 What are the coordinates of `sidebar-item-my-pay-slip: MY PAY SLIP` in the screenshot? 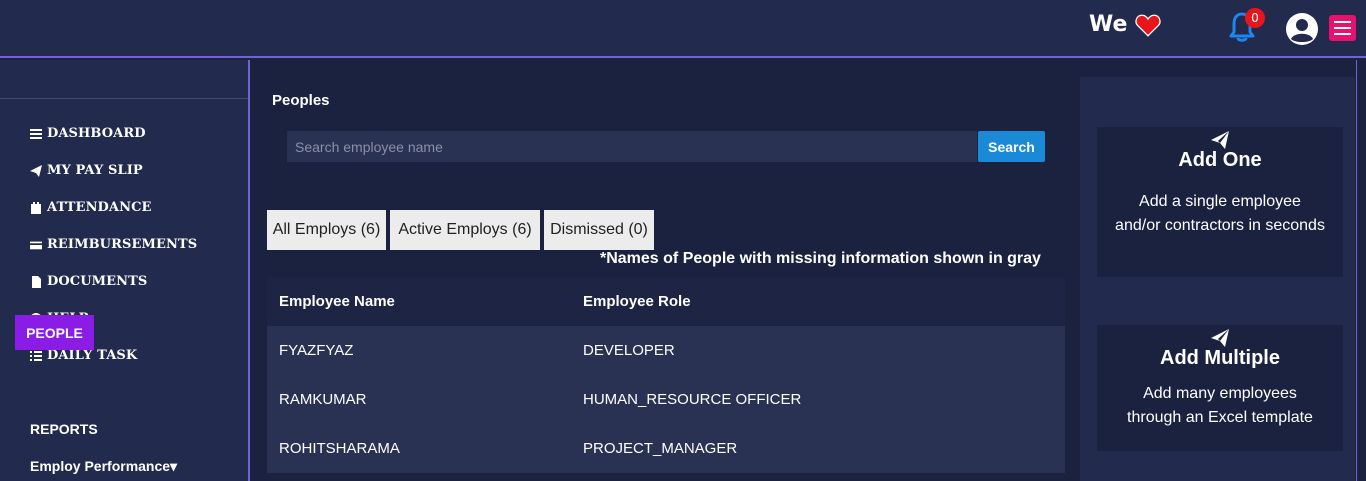 It's located at (86, 170).